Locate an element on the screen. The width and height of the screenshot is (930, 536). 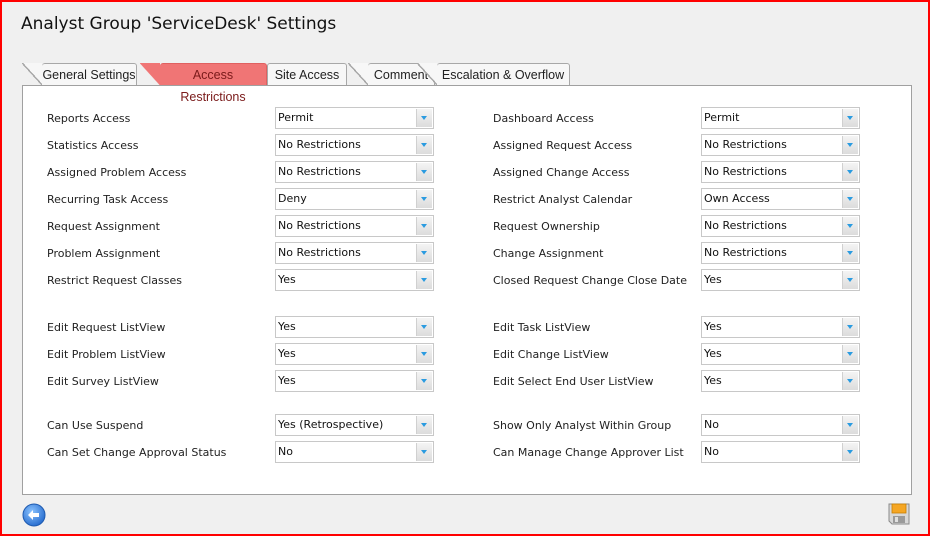
select-edit-select-end-user-listview: Yes is located at coordinates (780, 381).